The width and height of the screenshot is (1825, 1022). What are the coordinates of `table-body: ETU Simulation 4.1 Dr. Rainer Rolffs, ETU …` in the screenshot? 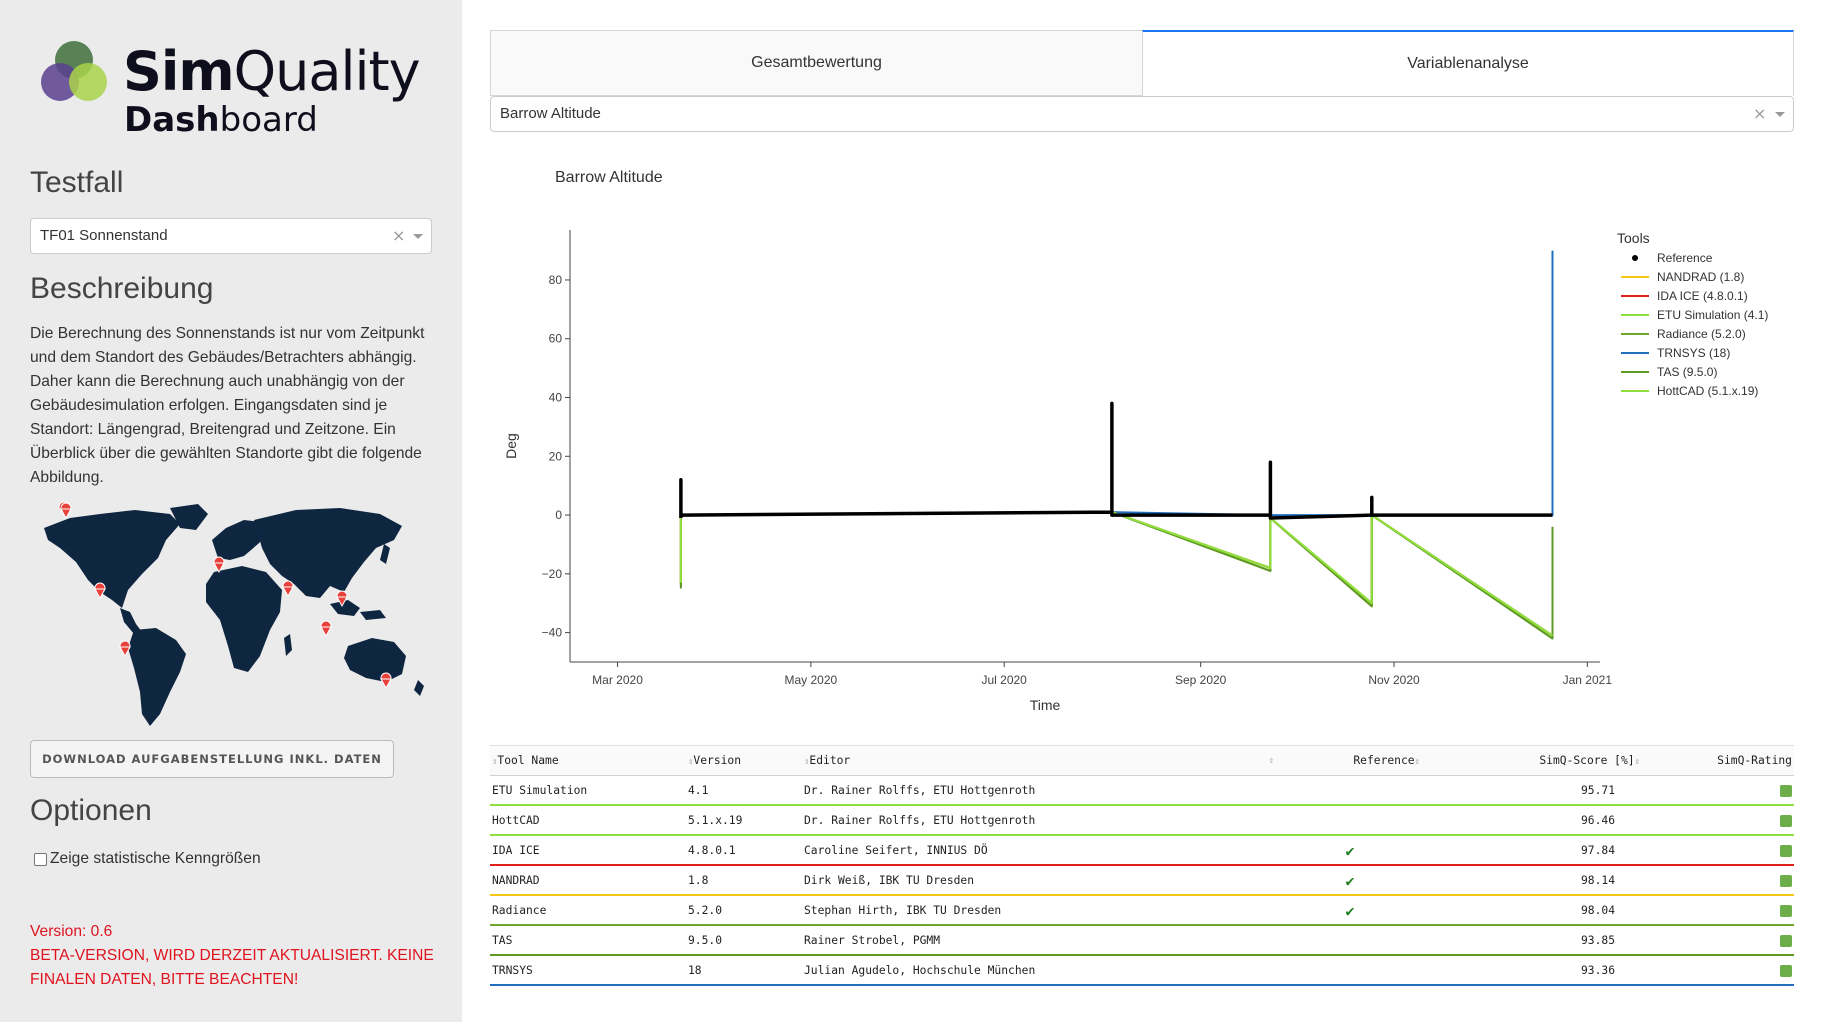 It's located at (1142, 881).